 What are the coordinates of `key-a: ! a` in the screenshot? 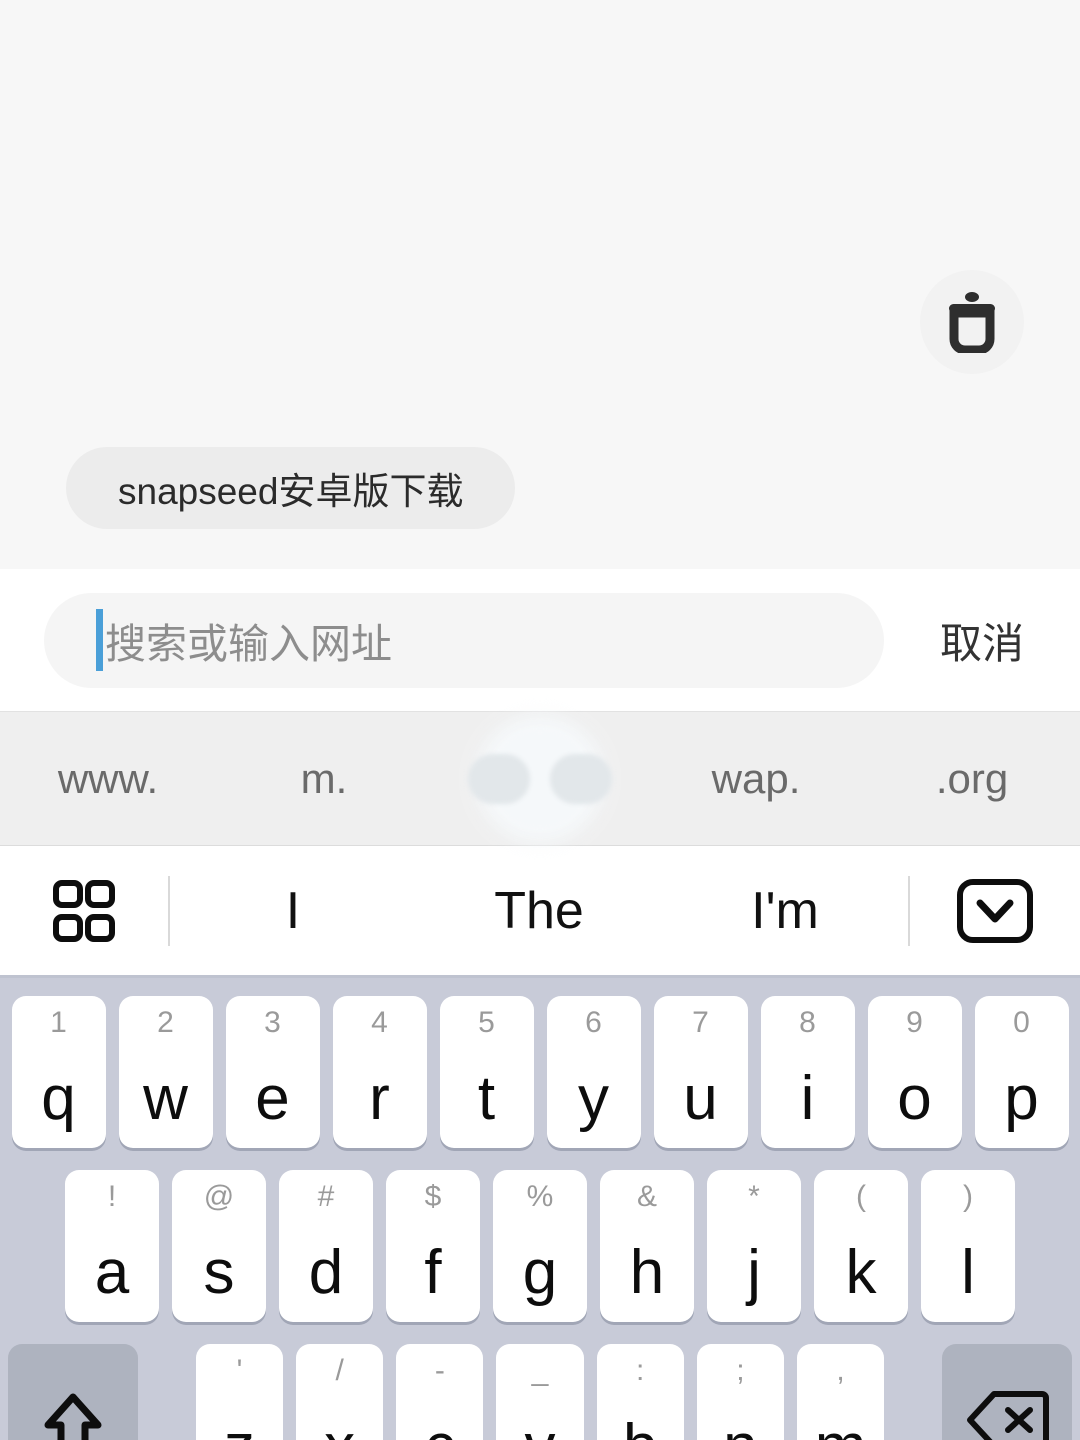 It's located at (112, 1246).